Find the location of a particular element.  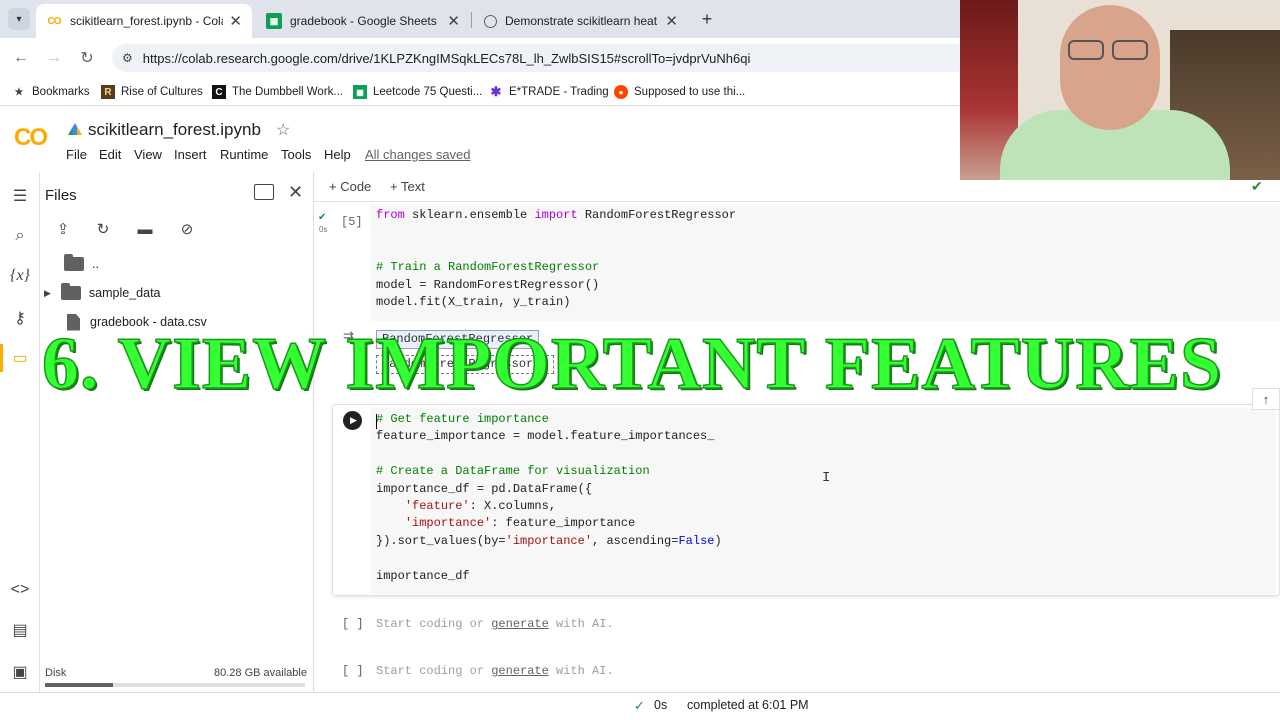

disk-available: 80.28 GB available is located at coordinates (260, 673).